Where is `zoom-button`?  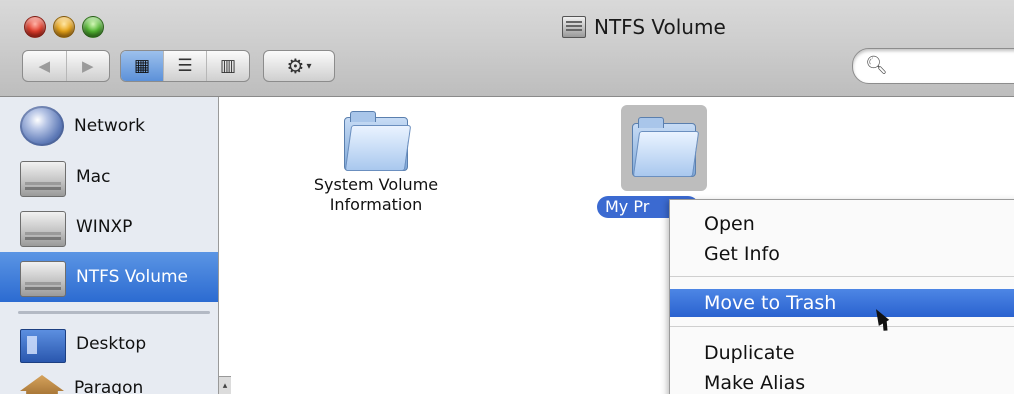
zoom-button is located at coordinates (93, 27).